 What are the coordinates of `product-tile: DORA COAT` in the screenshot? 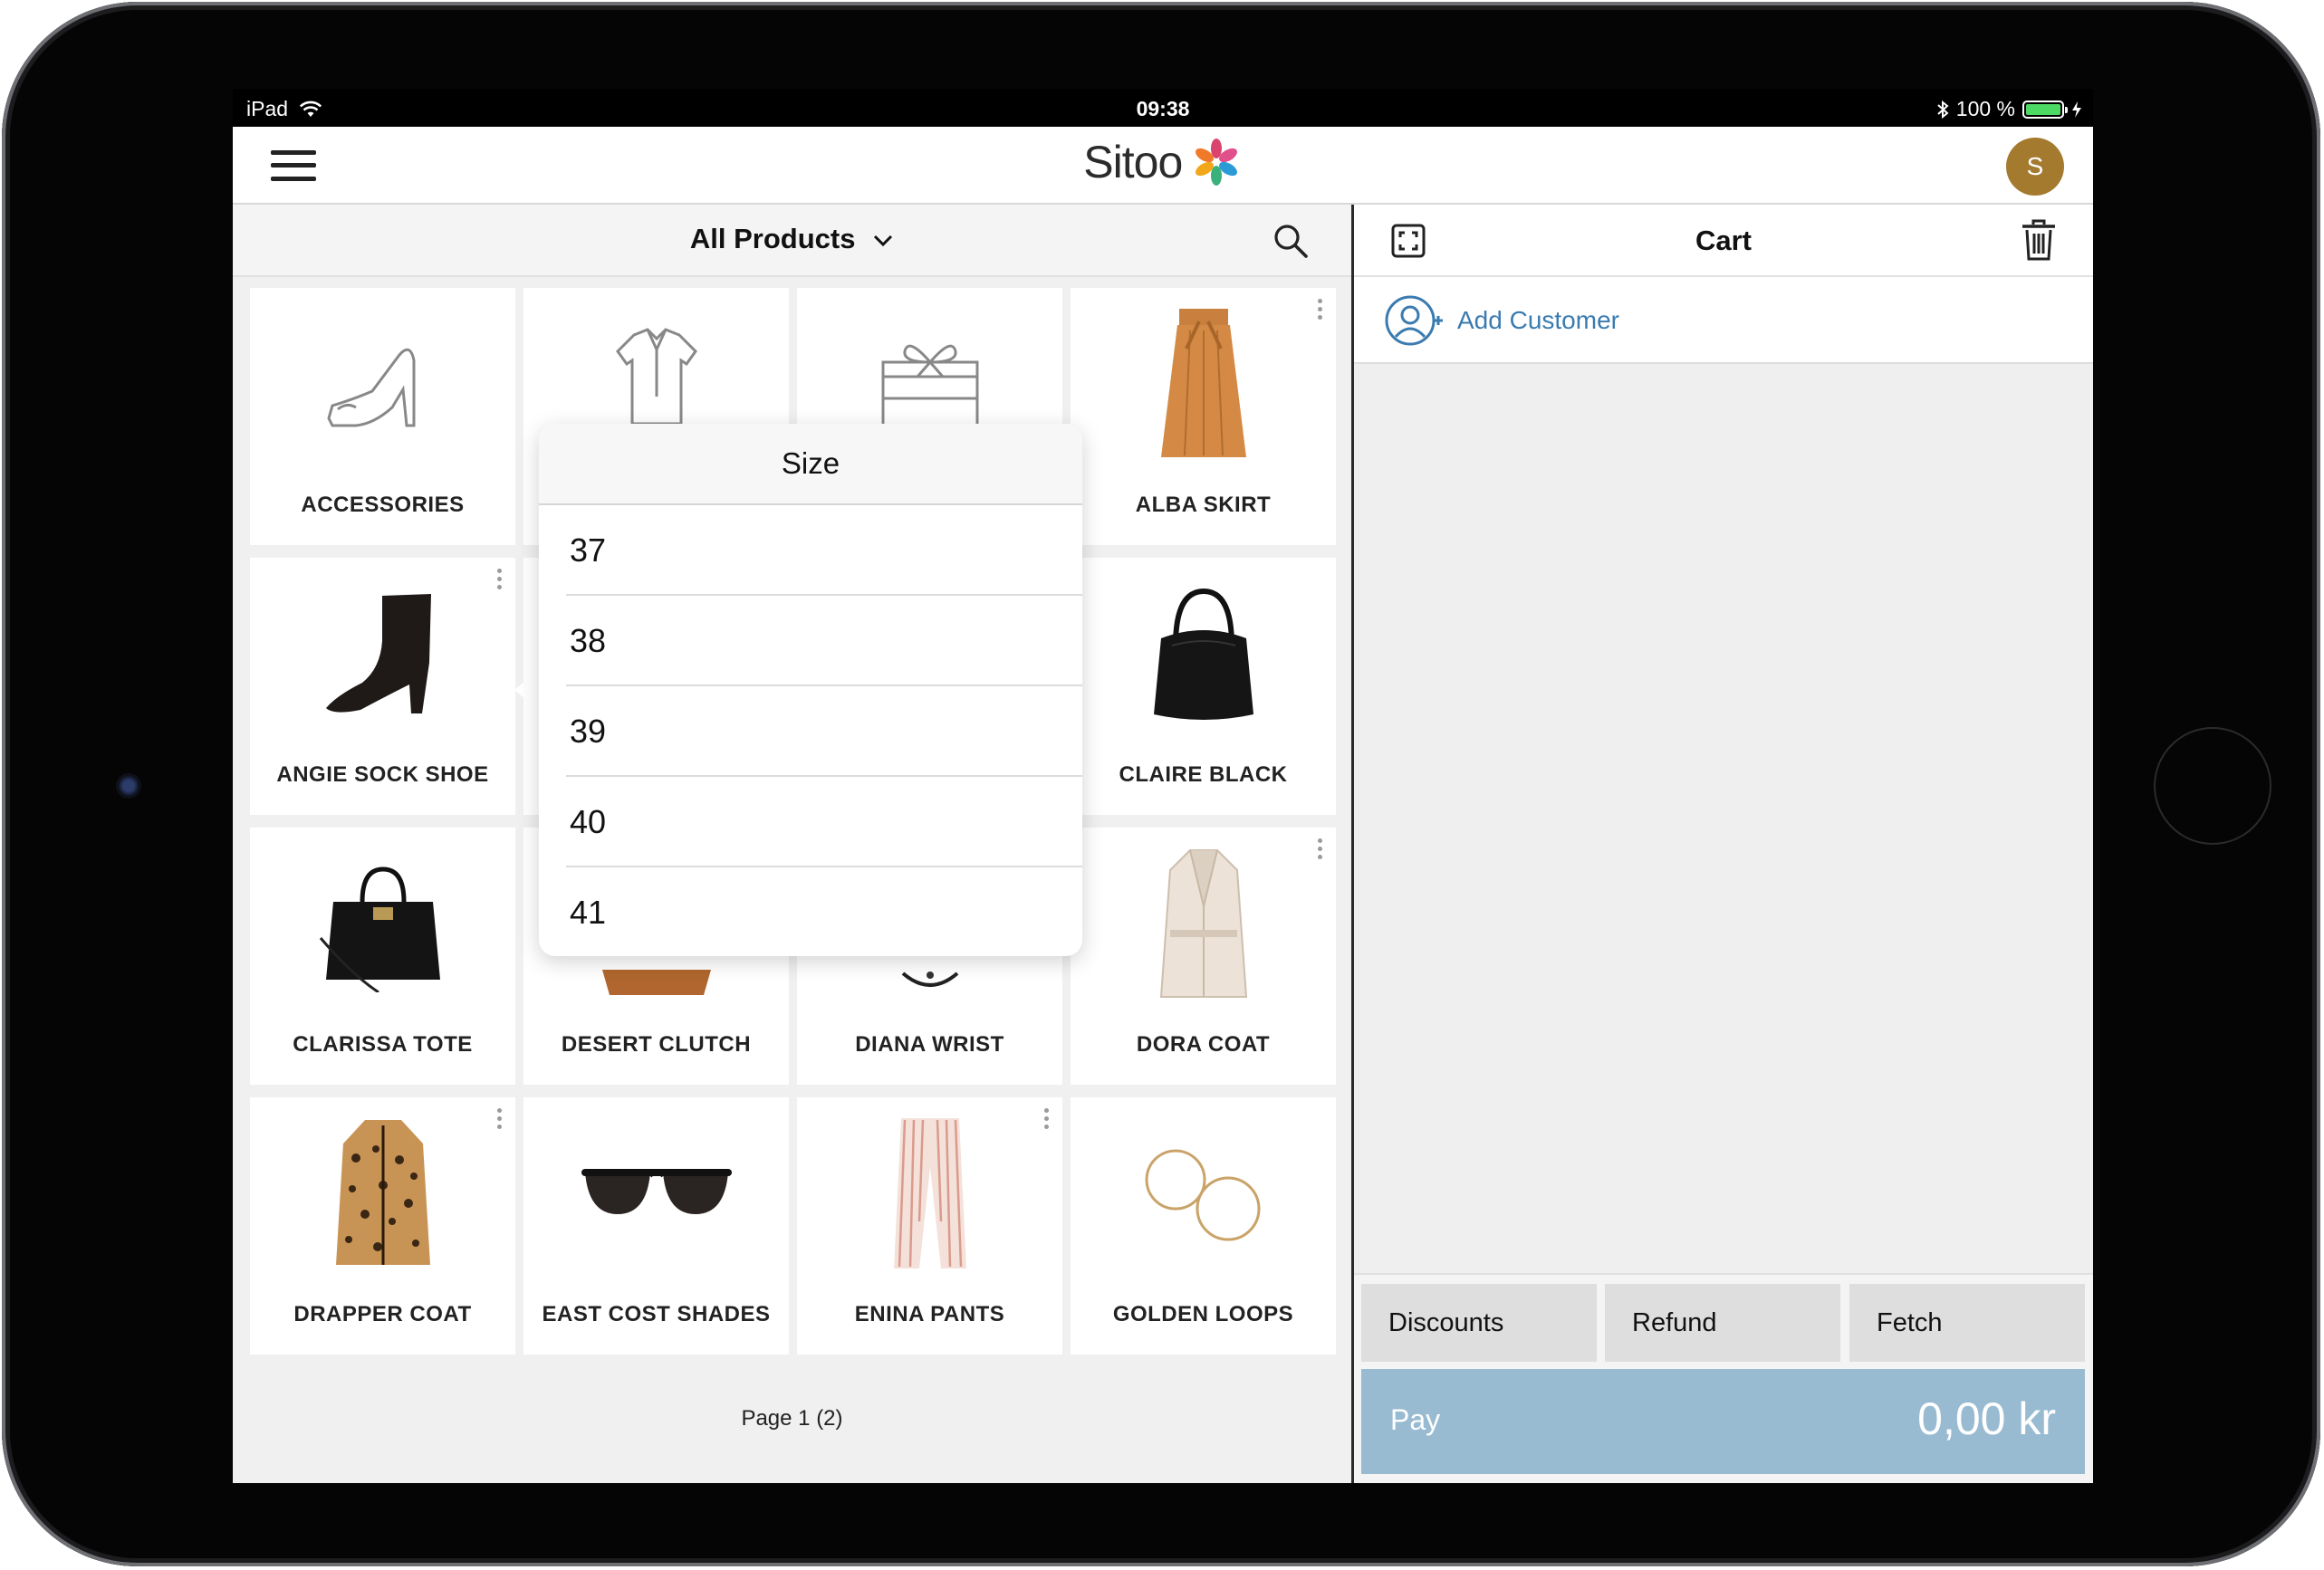 It's located at (1203, 956).